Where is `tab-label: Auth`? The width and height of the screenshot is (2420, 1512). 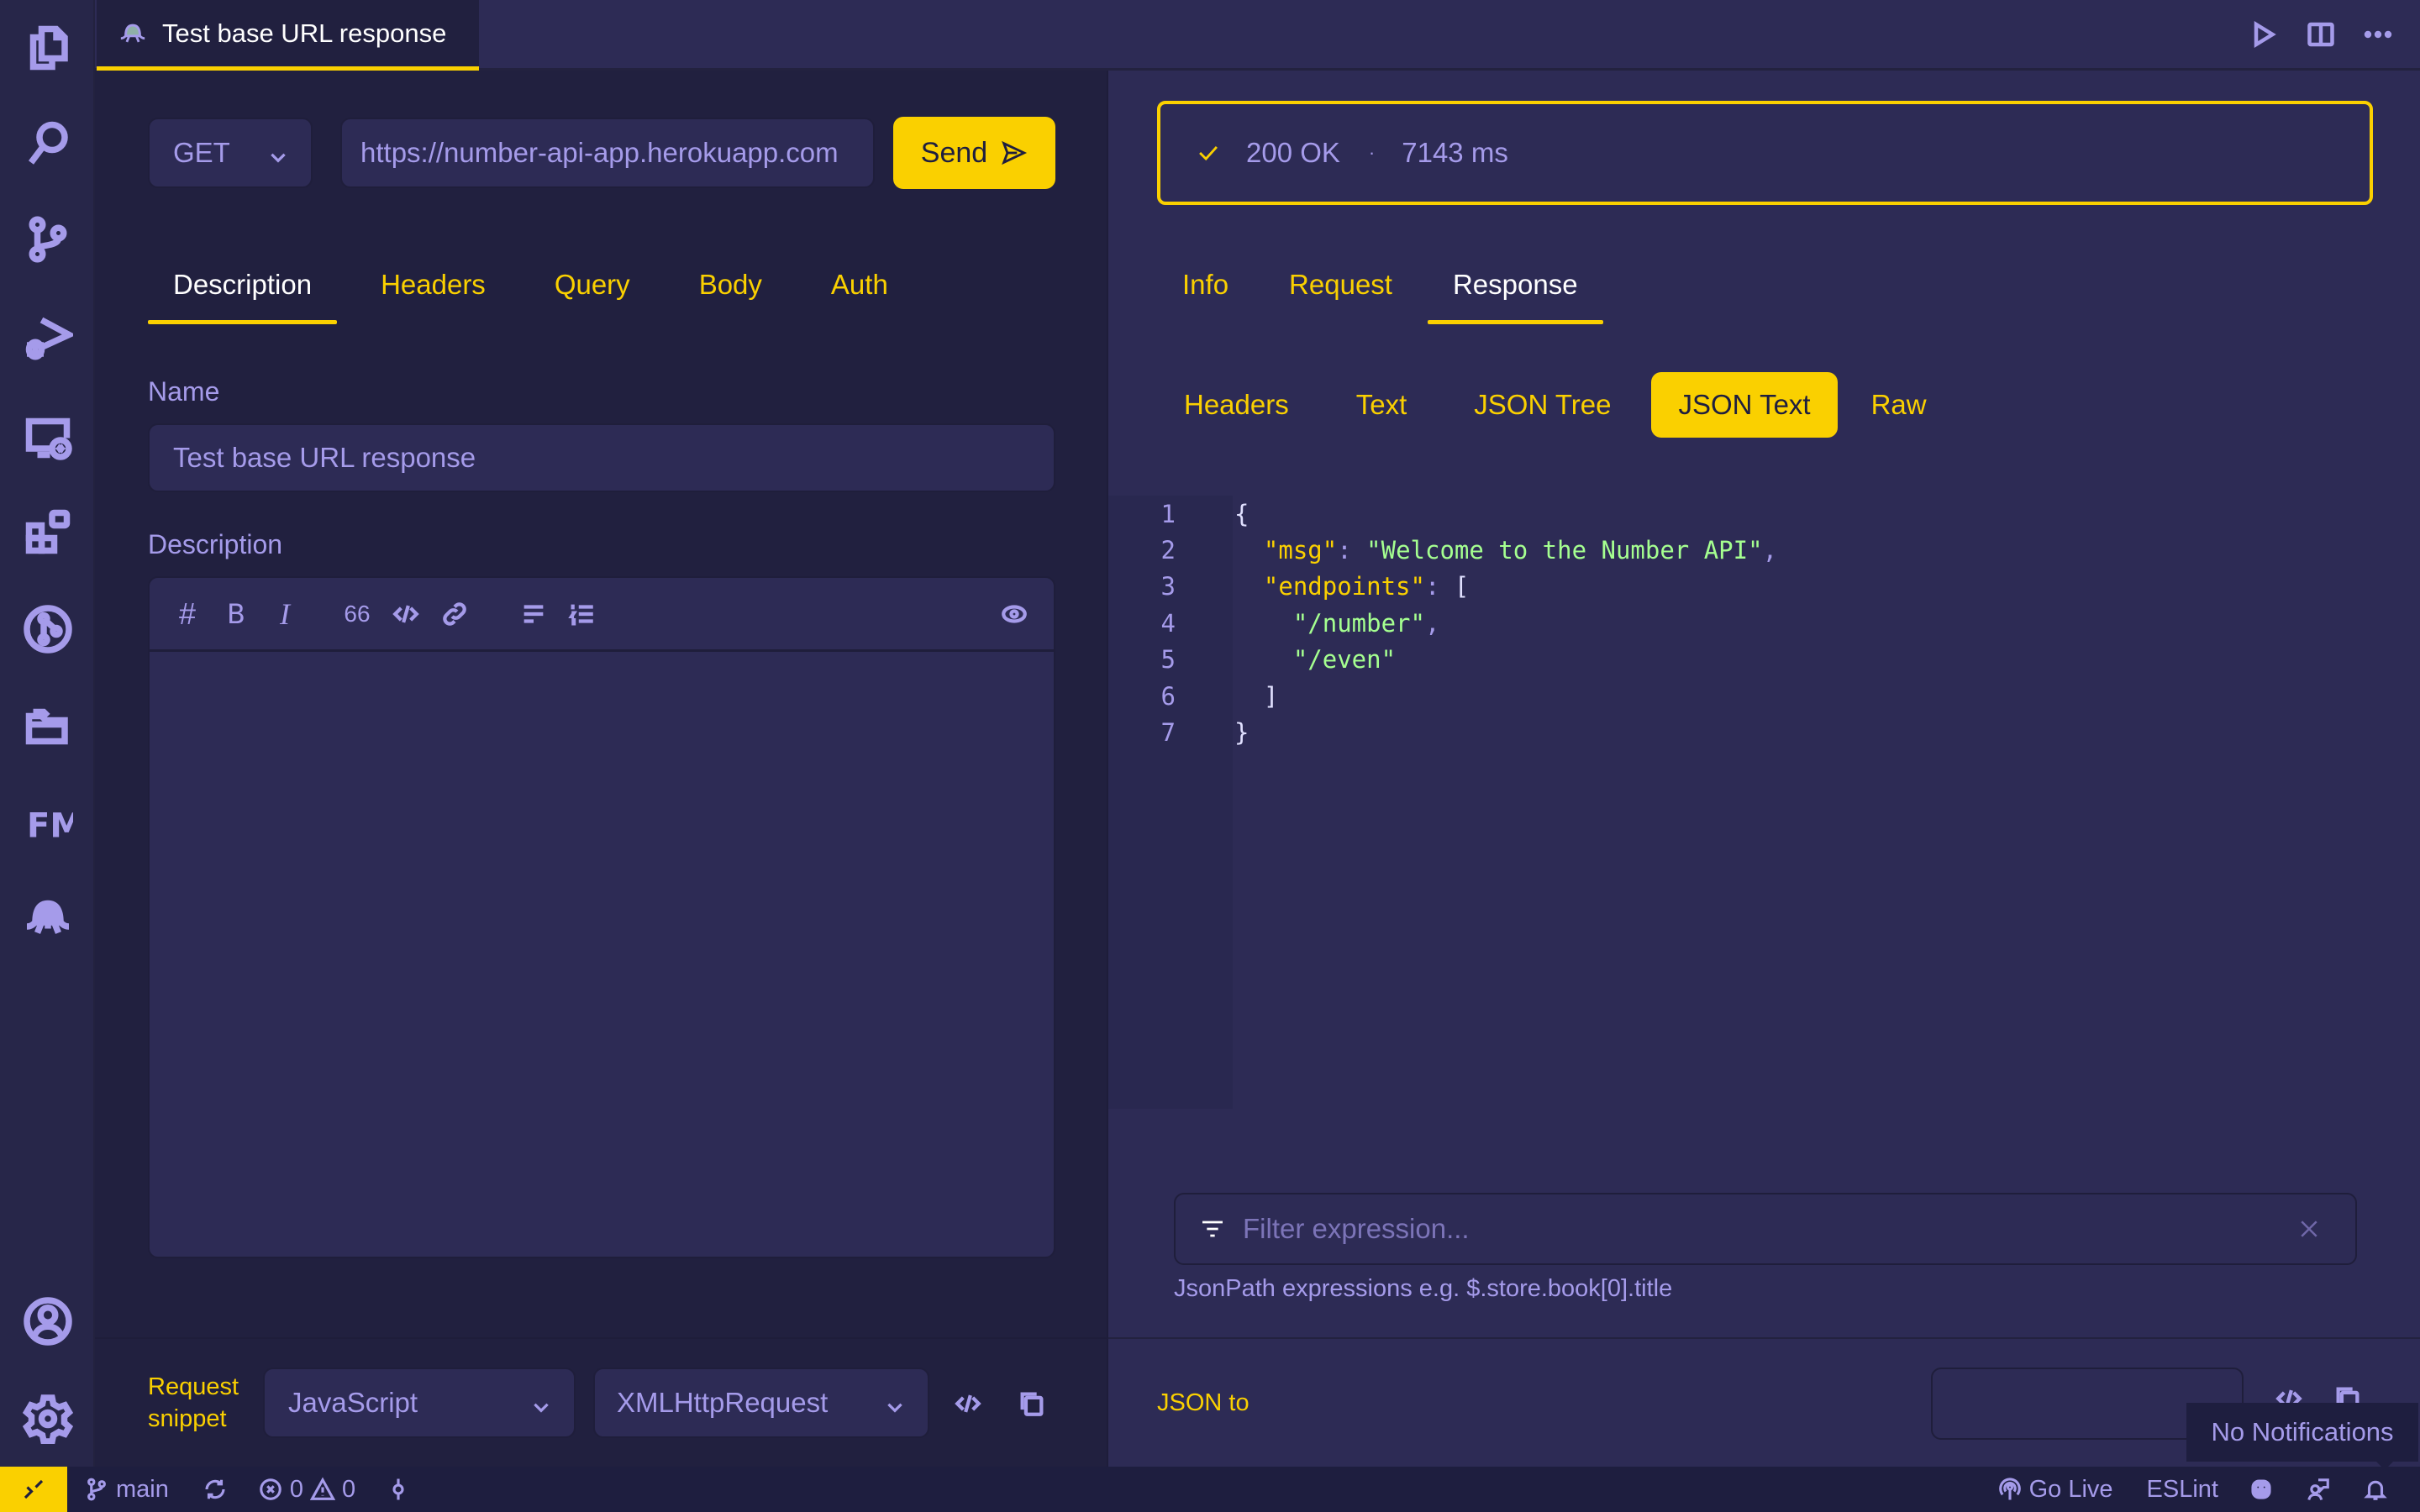
tab-label: Auth is located at coordinates (859, 284).